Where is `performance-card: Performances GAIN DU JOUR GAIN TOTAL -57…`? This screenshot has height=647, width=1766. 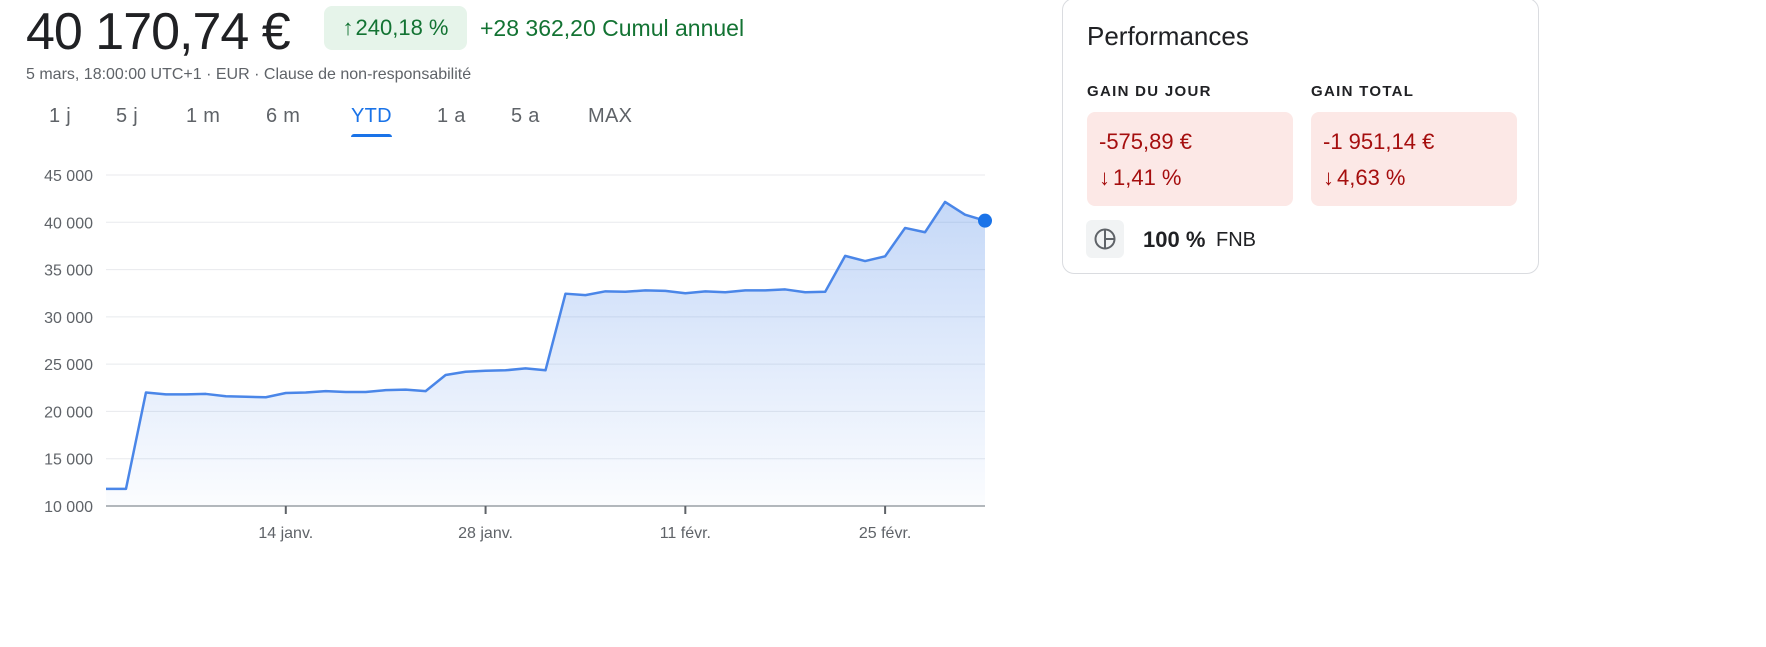 performance-card: Performances GAIN DU JOUR GAIN TOTAL -57… is located at coordinates (1300, 137).